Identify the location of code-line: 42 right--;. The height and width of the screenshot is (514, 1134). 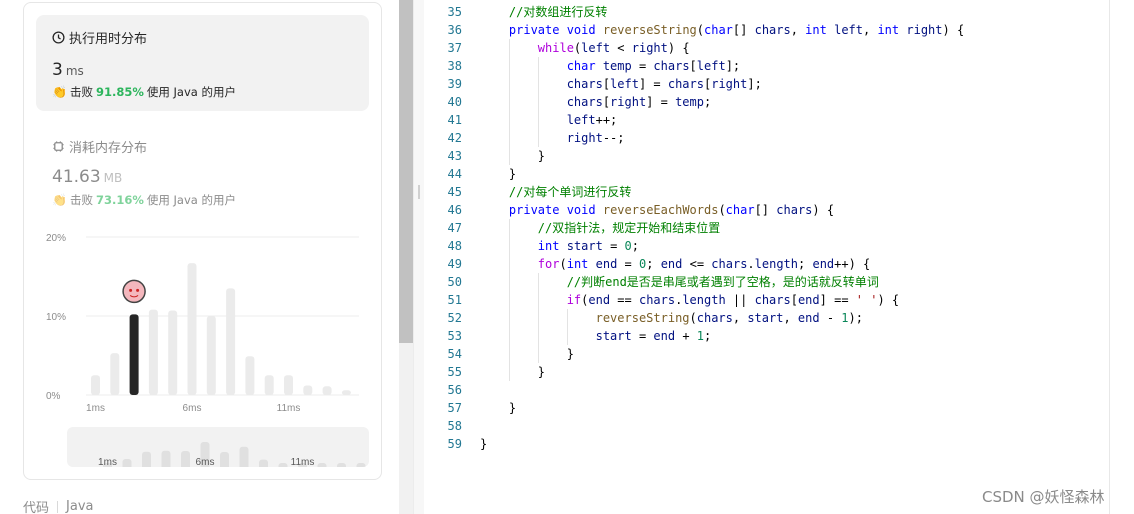
(767, 138).